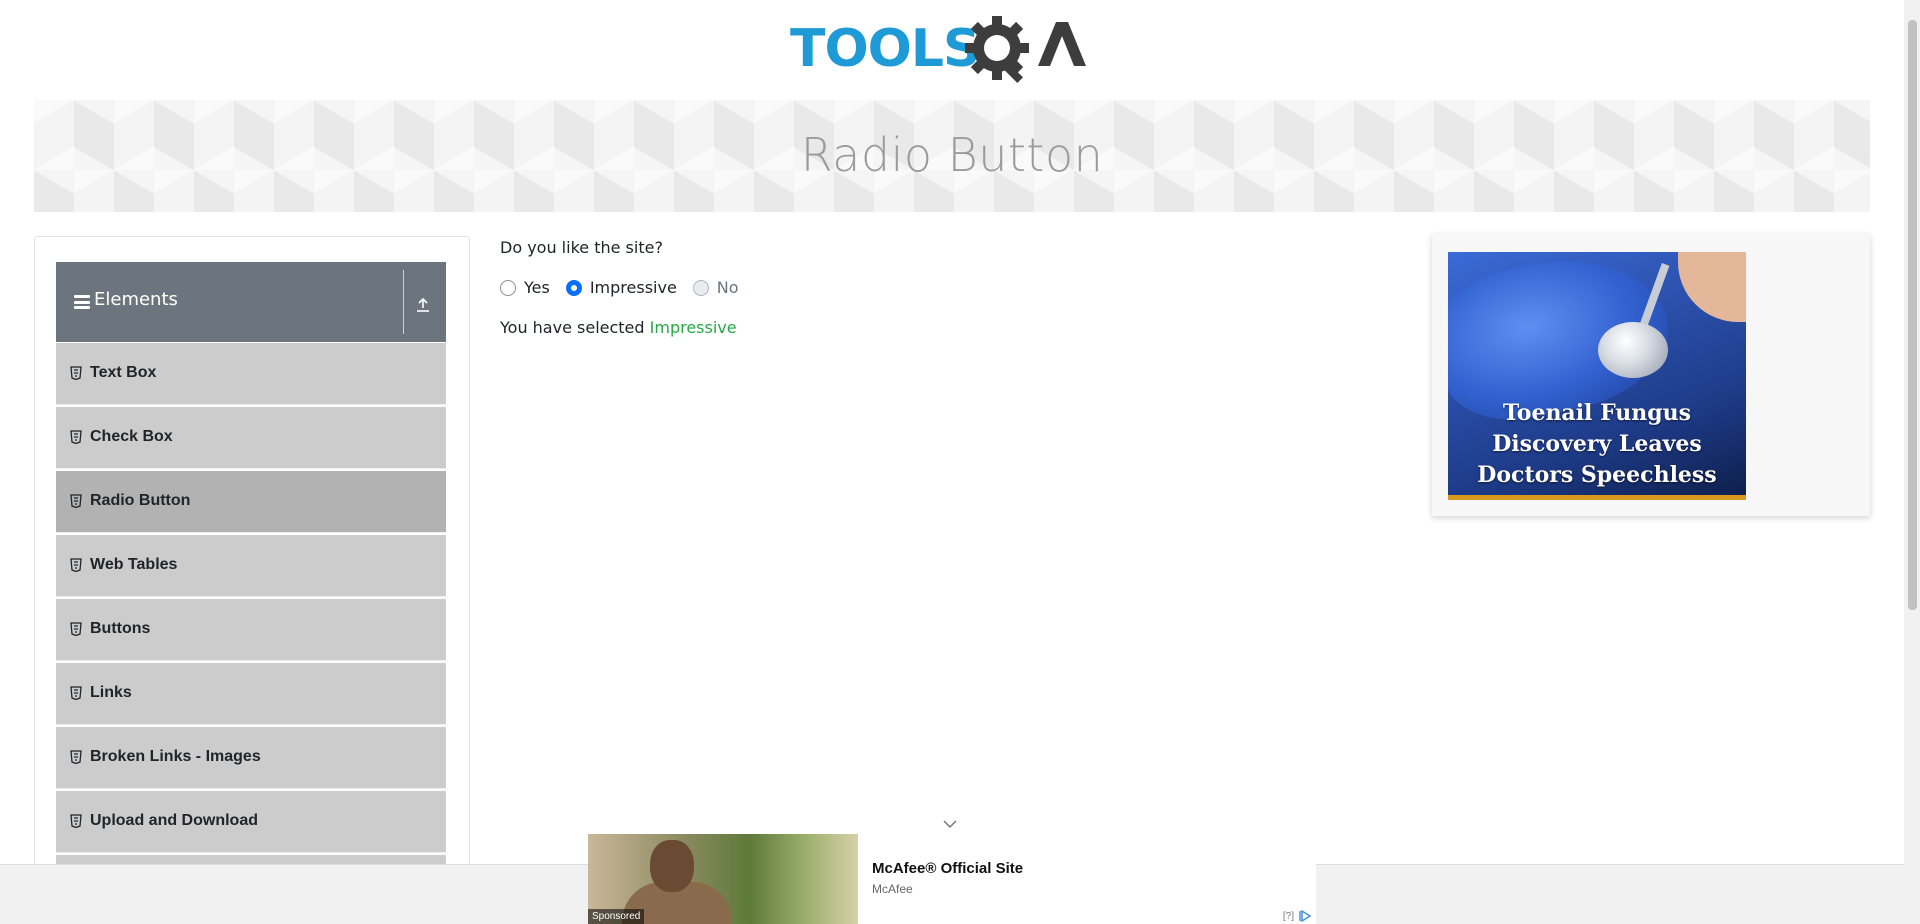 The height and width of the screenshot is (924, 1920). I want to click on bottom-ad-headline: McAfee® Official Site, so click(947, 868).